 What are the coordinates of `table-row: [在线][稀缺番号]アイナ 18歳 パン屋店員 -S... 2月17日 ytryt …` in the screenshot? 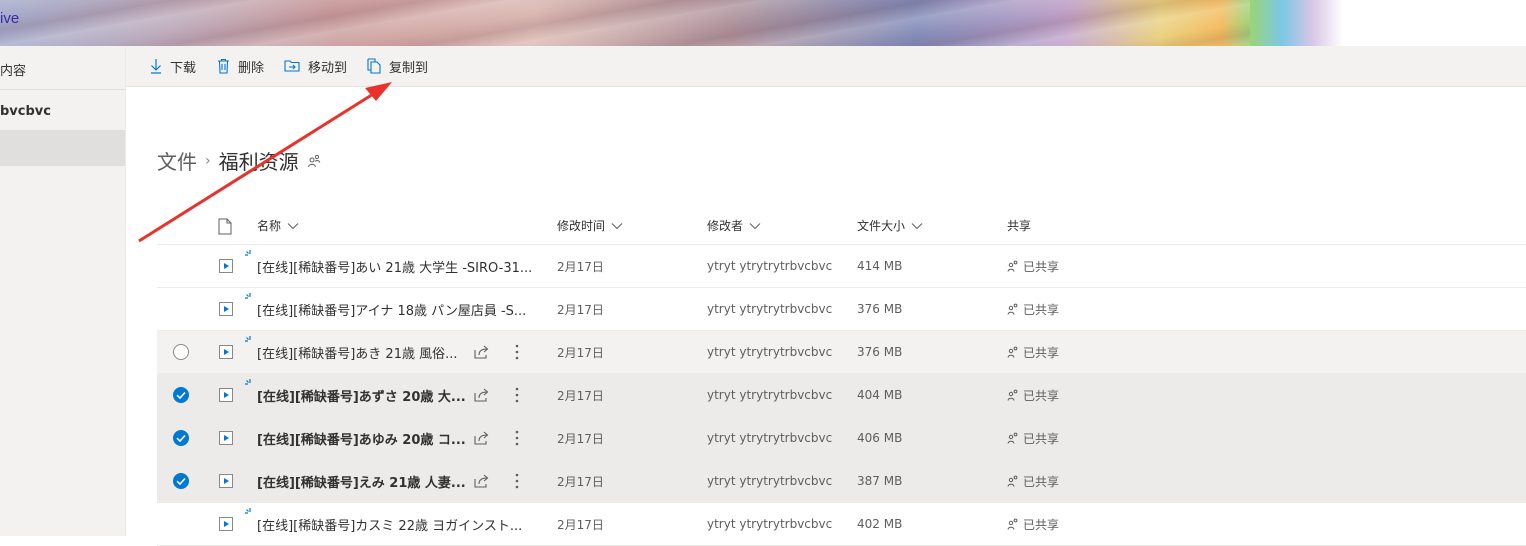 It's located at (841, 309).